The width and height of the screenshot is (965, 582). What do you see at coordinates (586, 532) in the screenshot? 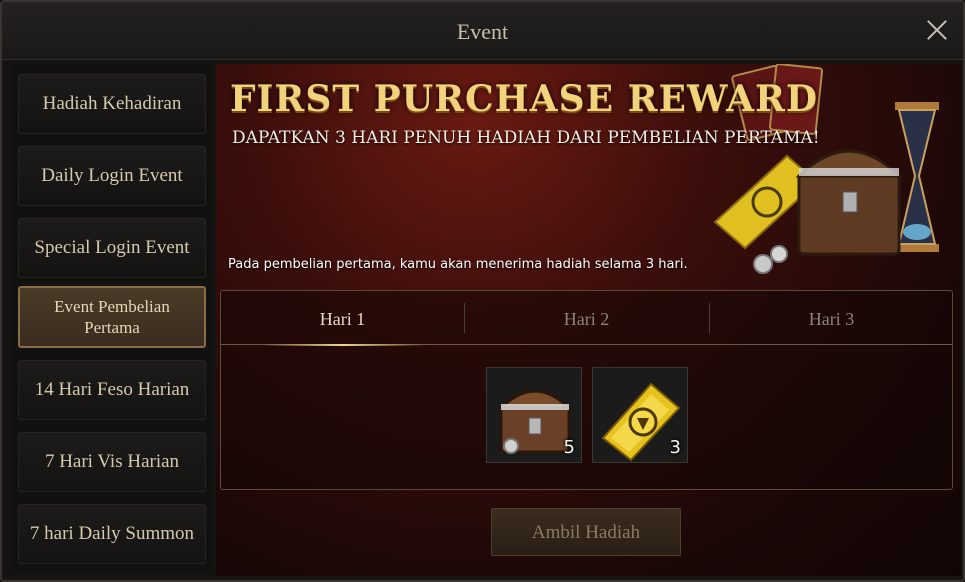
I see `claim-reward-button: Ambil Hadiah` at bounding box center [586, 532].